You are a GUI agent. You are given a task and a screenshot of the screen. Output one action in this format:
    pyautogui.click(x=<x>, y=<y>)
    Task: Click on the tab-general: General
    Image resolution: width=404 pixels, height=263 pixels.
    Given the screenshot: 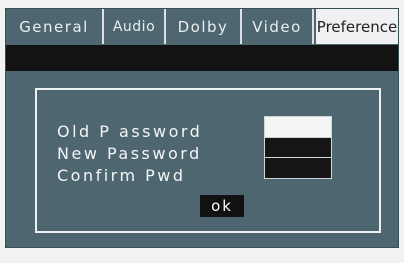 What is the action you would take?
    pyautogui.click(x=55, y=26)
    